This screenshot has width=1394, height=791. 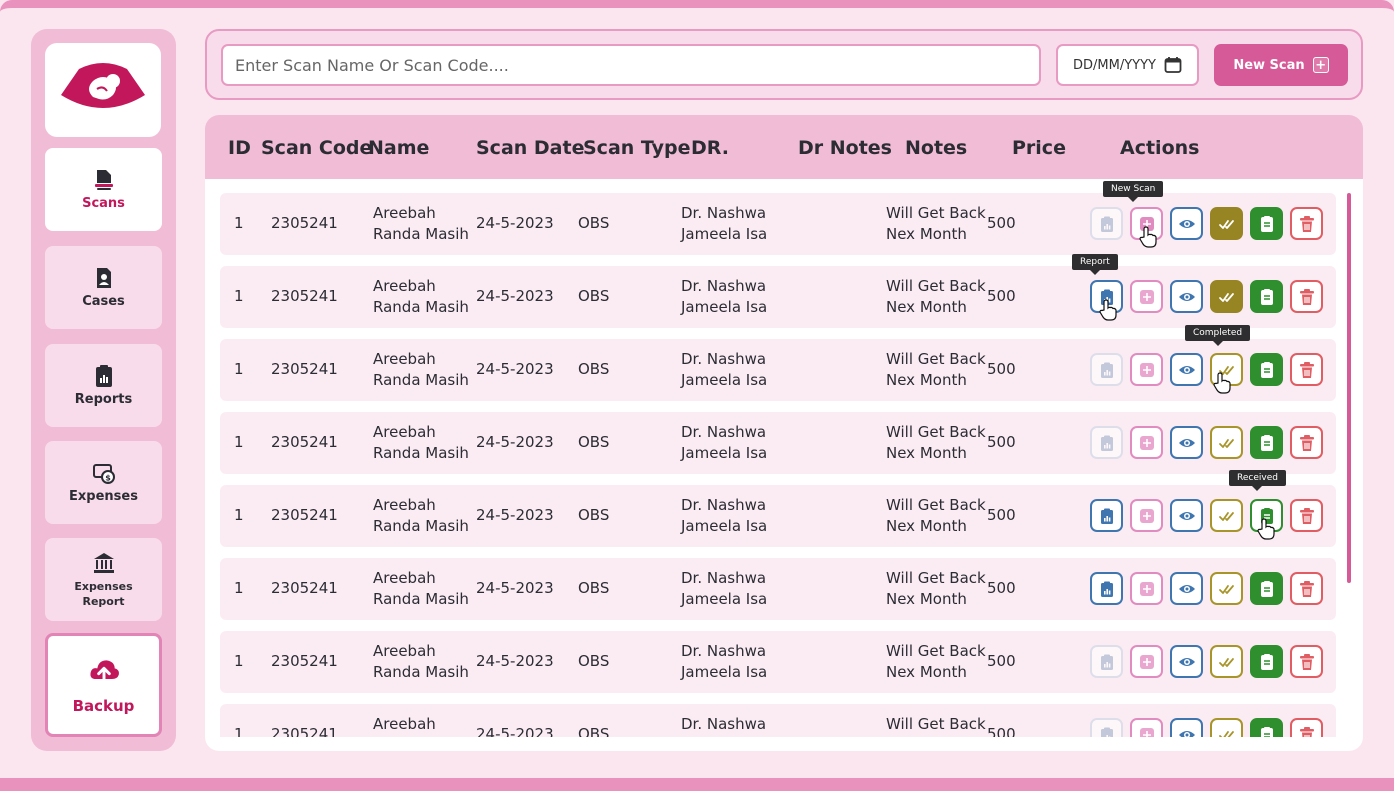 What do you see at coordinates (1001, 296) in the screenshot?
I see `cell-price: 500` at bounding box center [1001, 296].